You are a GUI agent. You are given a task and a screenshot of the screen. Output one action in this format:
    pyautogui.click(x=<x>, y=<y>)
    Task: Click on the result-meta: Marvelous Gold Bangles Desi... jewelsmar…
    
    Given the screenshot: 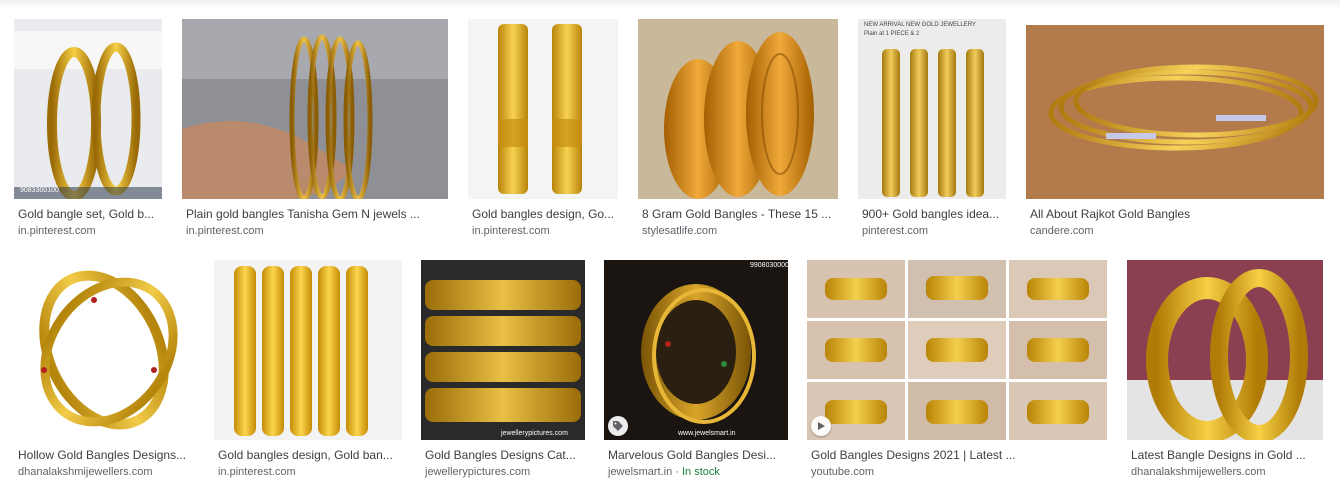 What is the action you would take?
    pyautogui.click(x=697, y=463)
    